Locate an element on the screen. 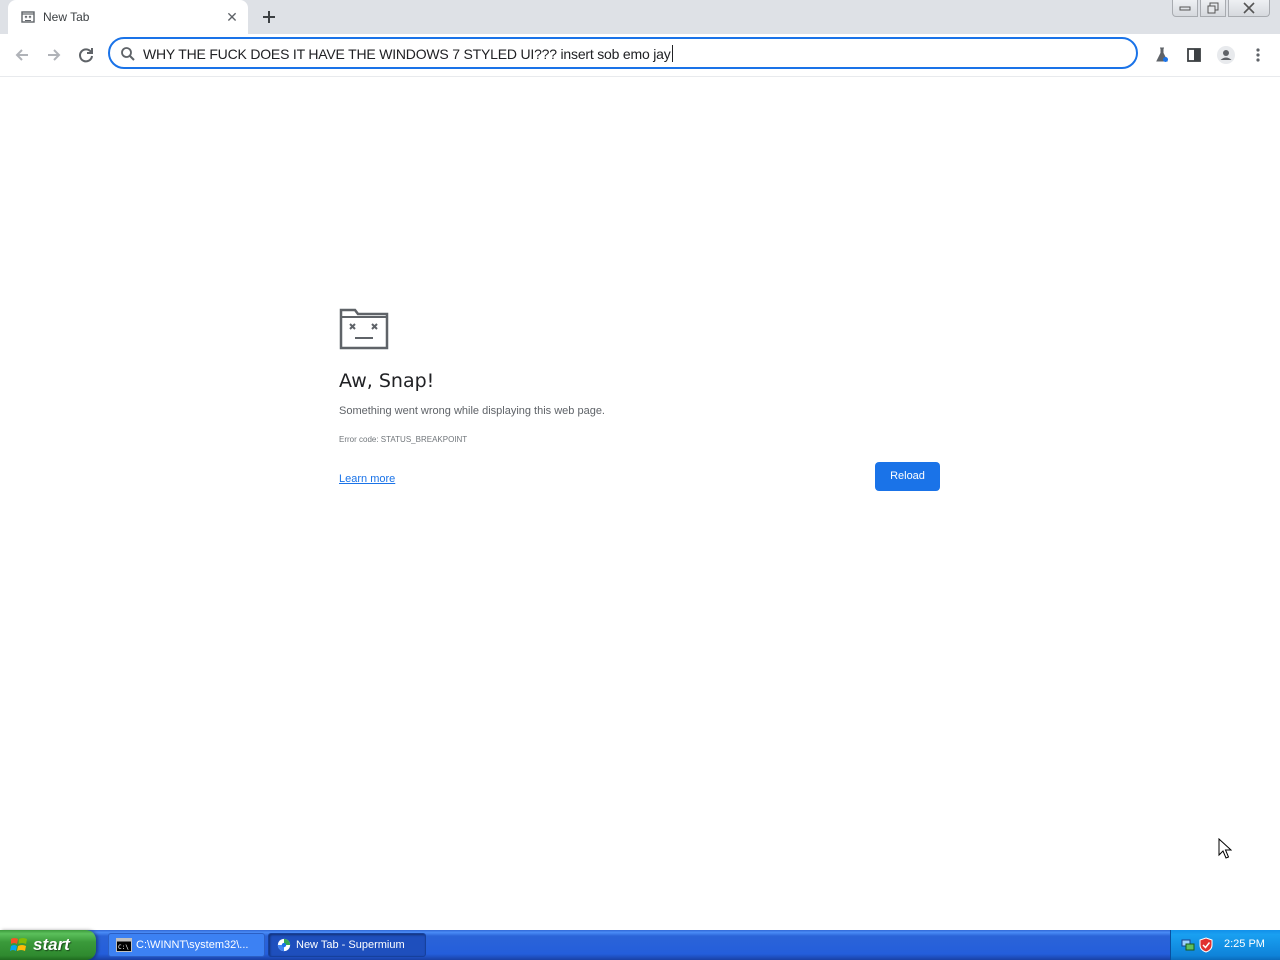 This screenshot has height=960, width=1280. close-window-button is located at coordinates (1249, 8).